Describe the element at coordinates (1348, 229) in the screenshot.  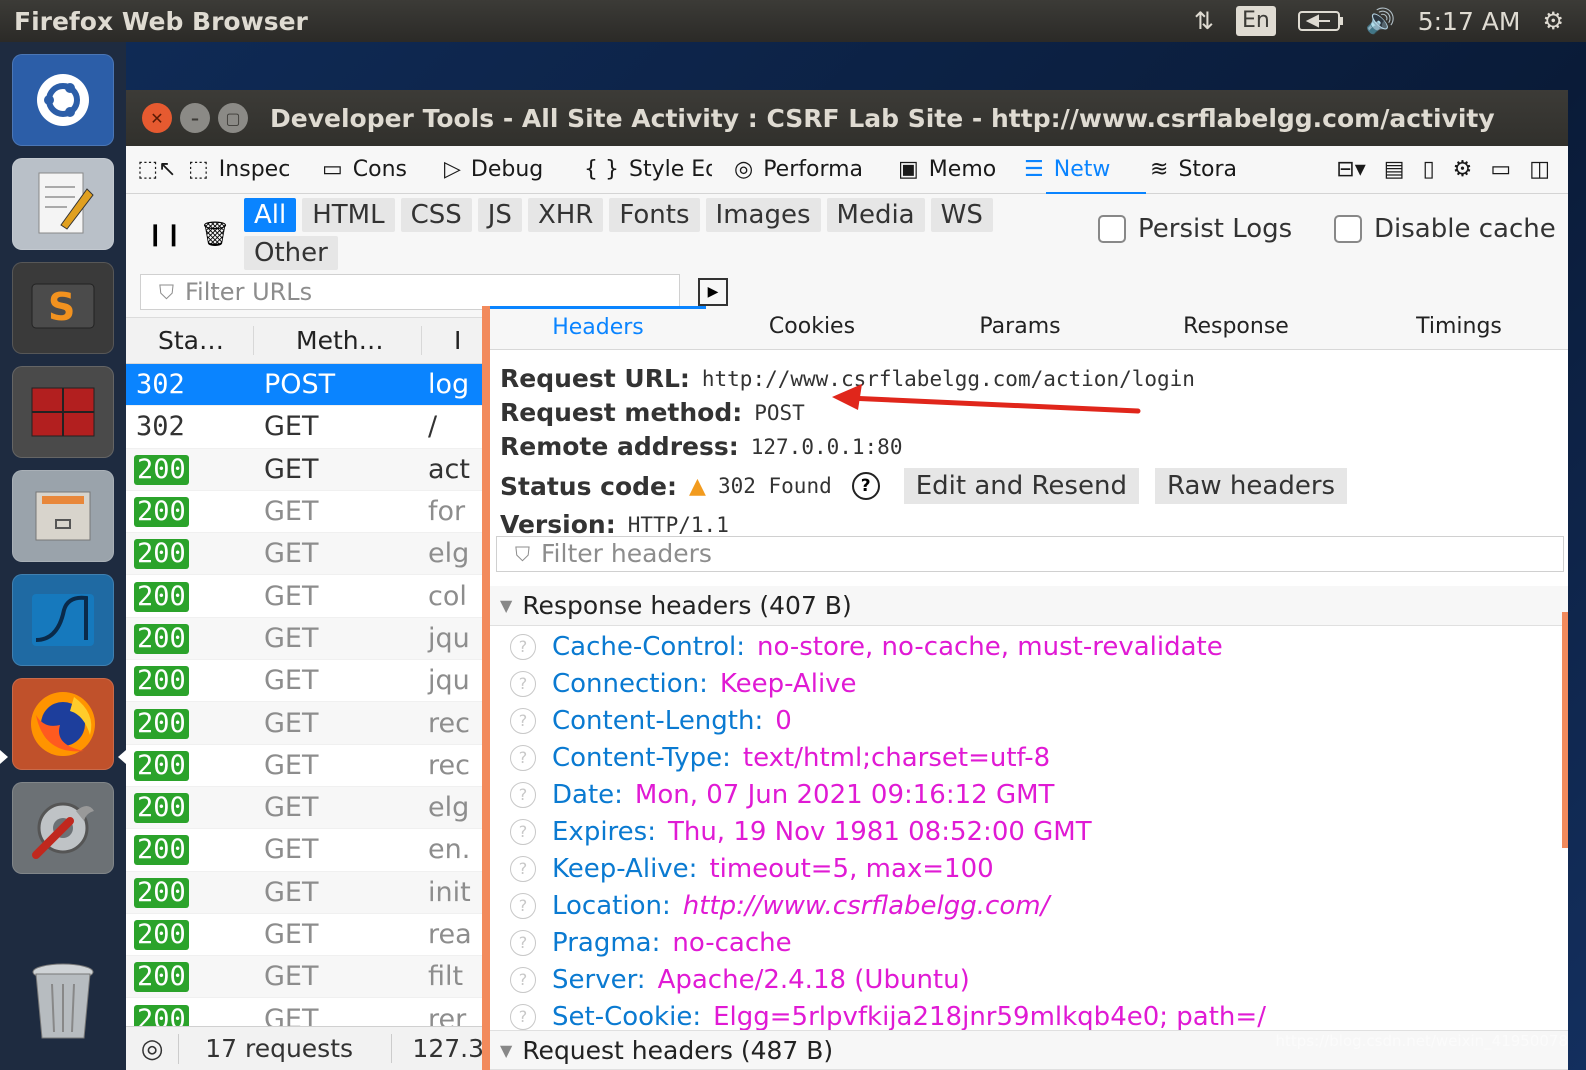
I see `disable-cache-box` at that location.